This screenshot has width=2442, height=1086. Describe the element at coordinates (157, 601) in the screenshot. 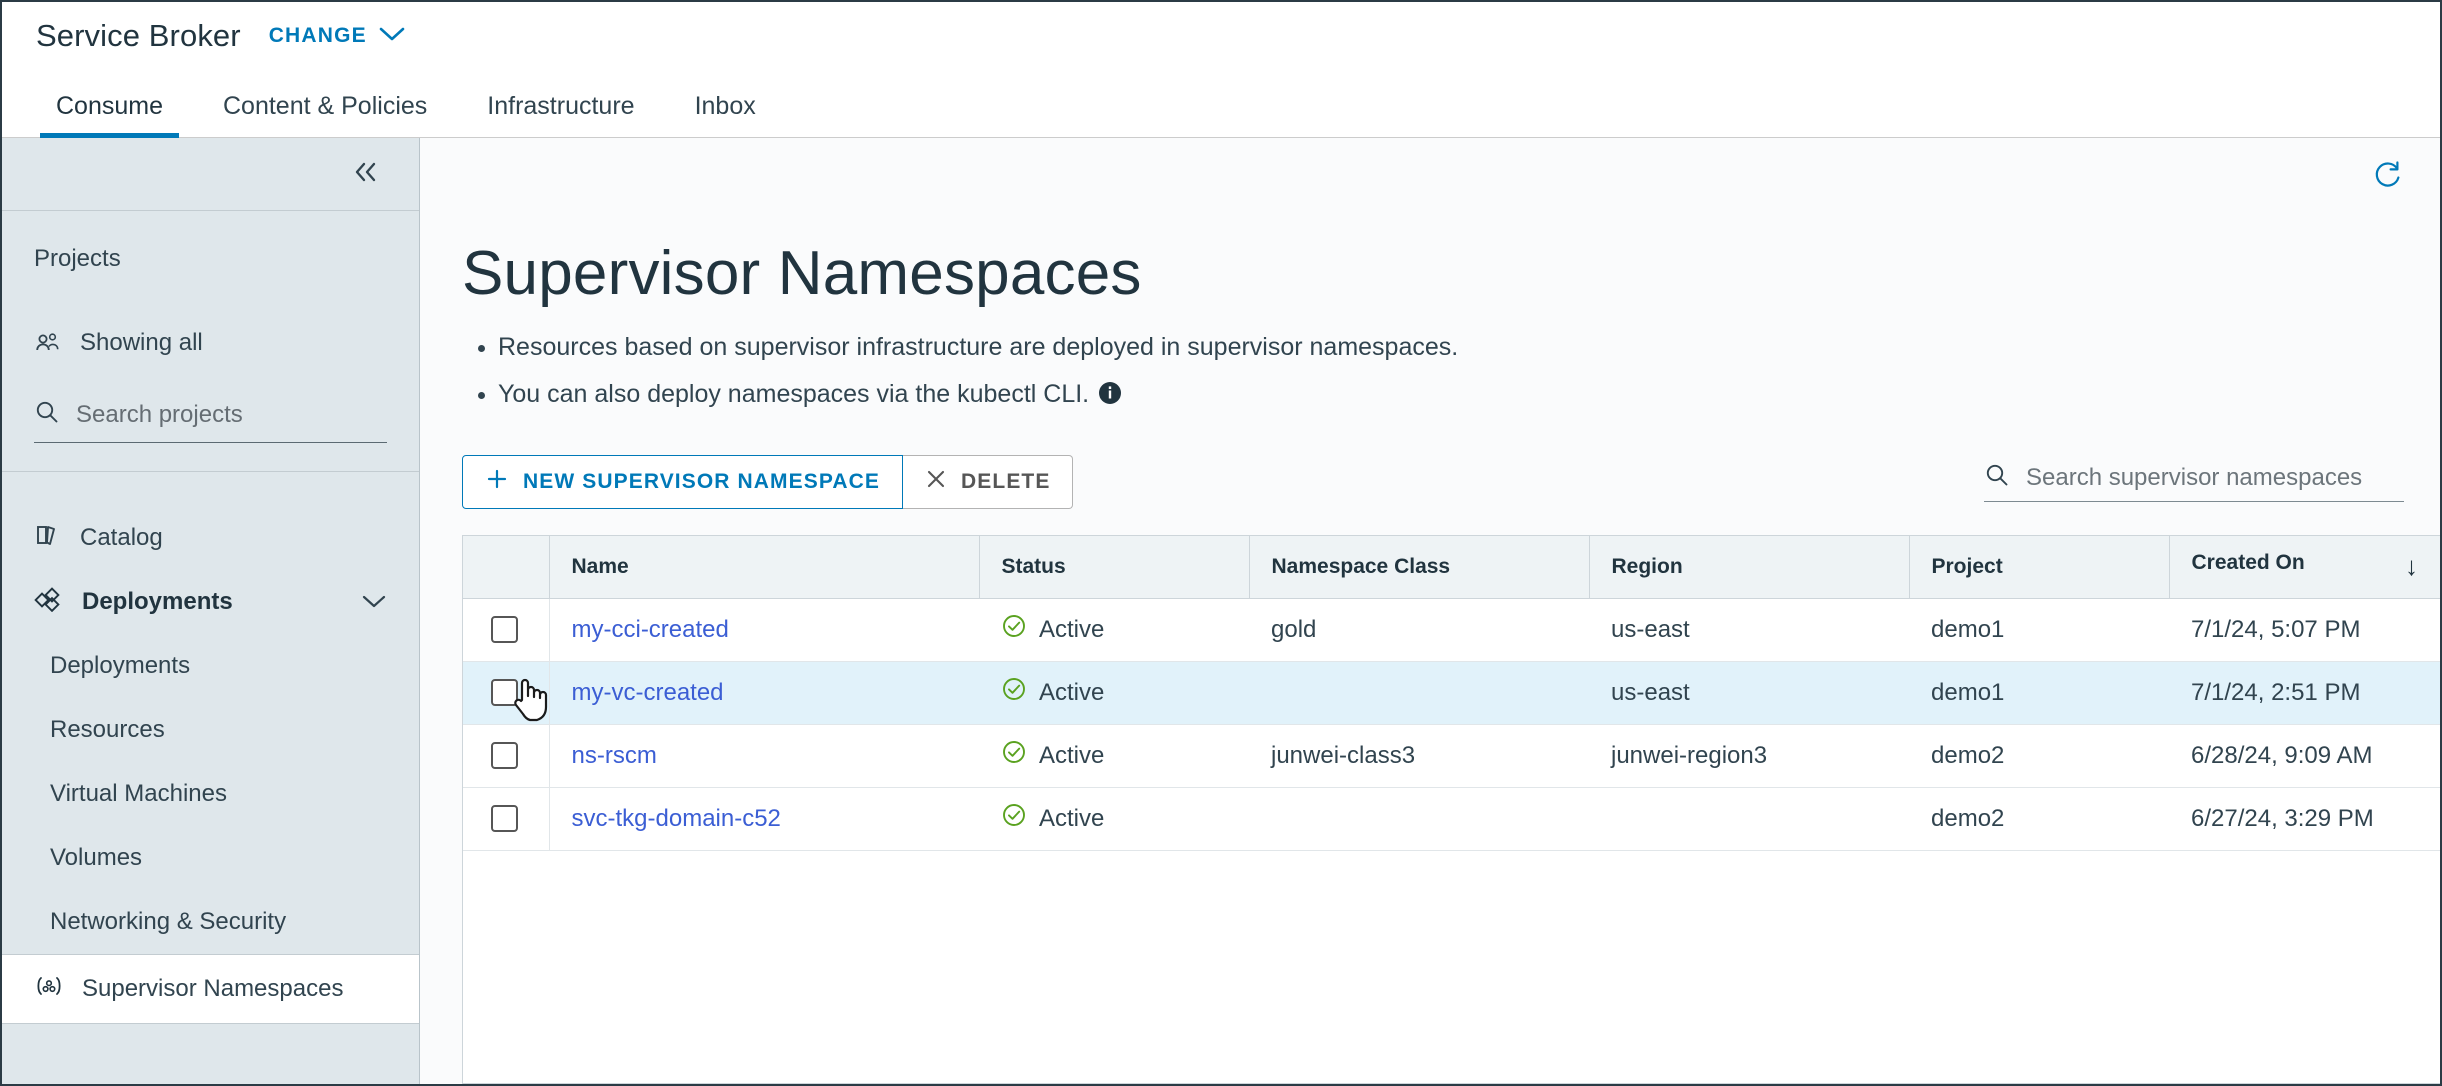

I see `deployments-group-label: Deployments` at that location.